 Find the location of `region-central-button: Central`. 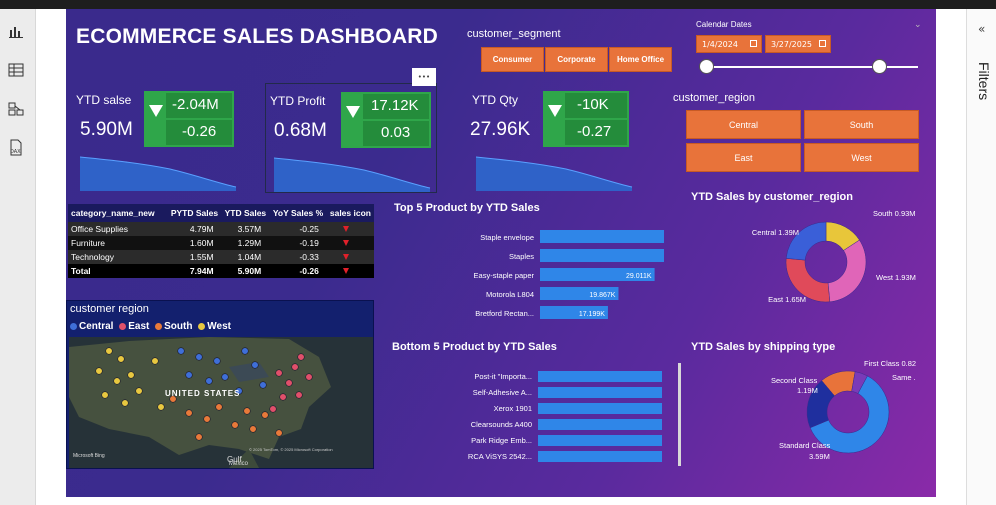

region-central-button: Central is located at coordinates (743, 124).